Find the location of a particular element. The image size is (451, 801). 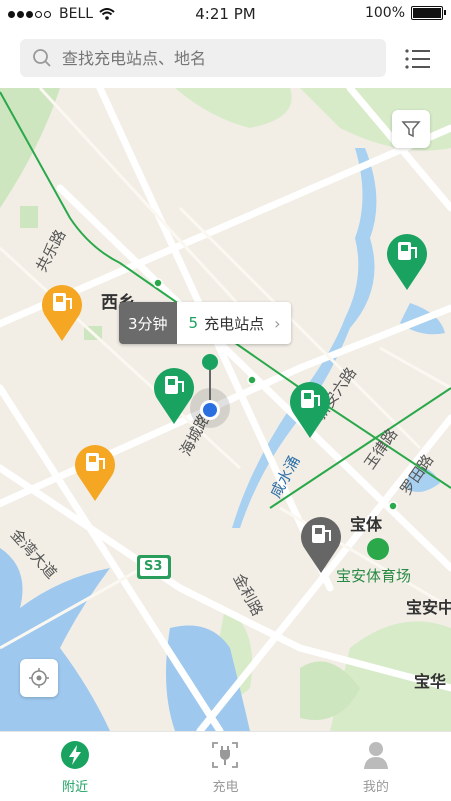

station-count-label: 充电站点 is located at coordinates (234, 323).